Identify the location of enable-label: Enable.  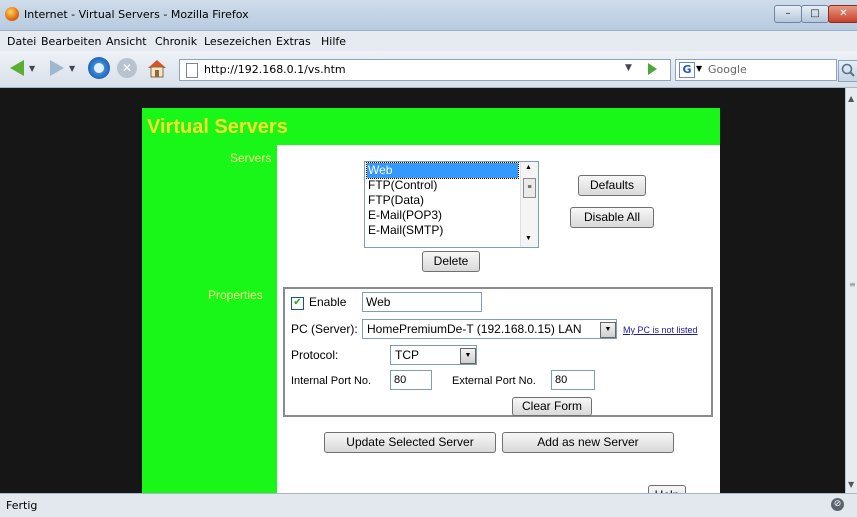
(328, 302).